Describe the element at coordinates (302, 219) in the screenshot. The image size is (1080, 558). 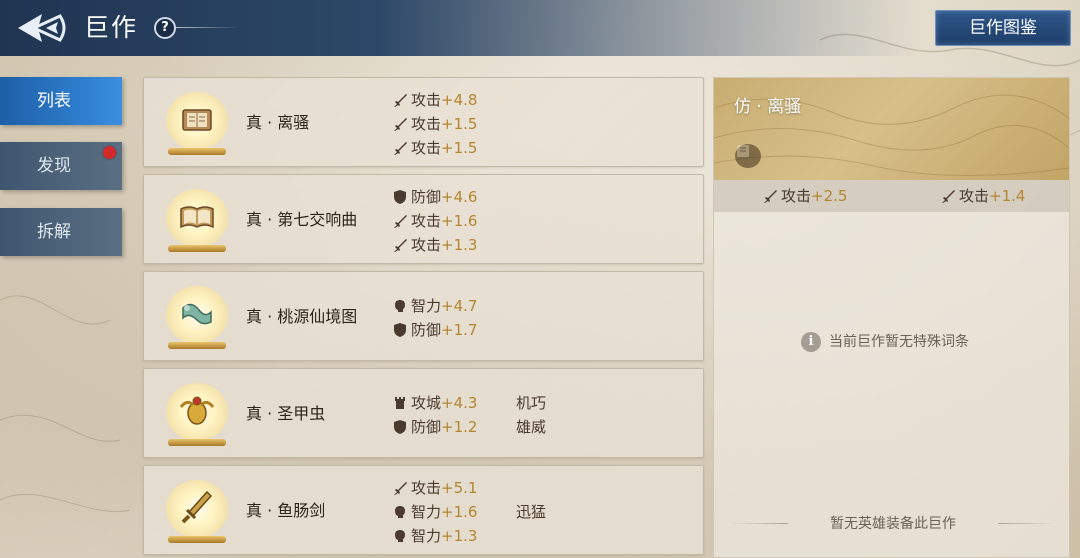
I see `item-name: 真 · 第七交响曲` at that location.